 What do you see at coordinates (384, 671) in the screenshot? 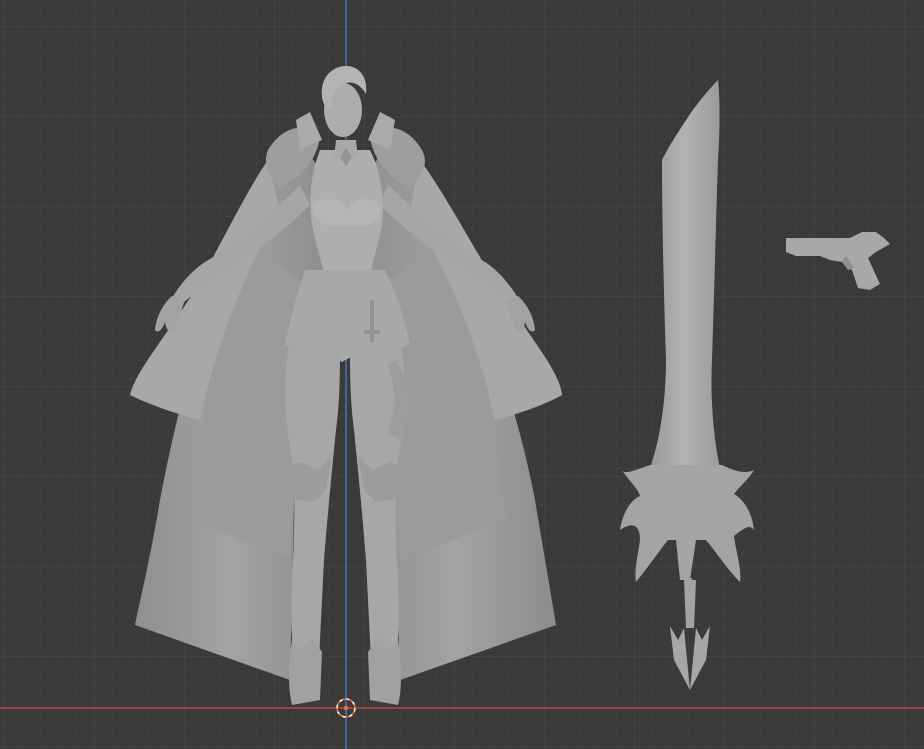
I see `right-boot` at bounding box center [384, 671].